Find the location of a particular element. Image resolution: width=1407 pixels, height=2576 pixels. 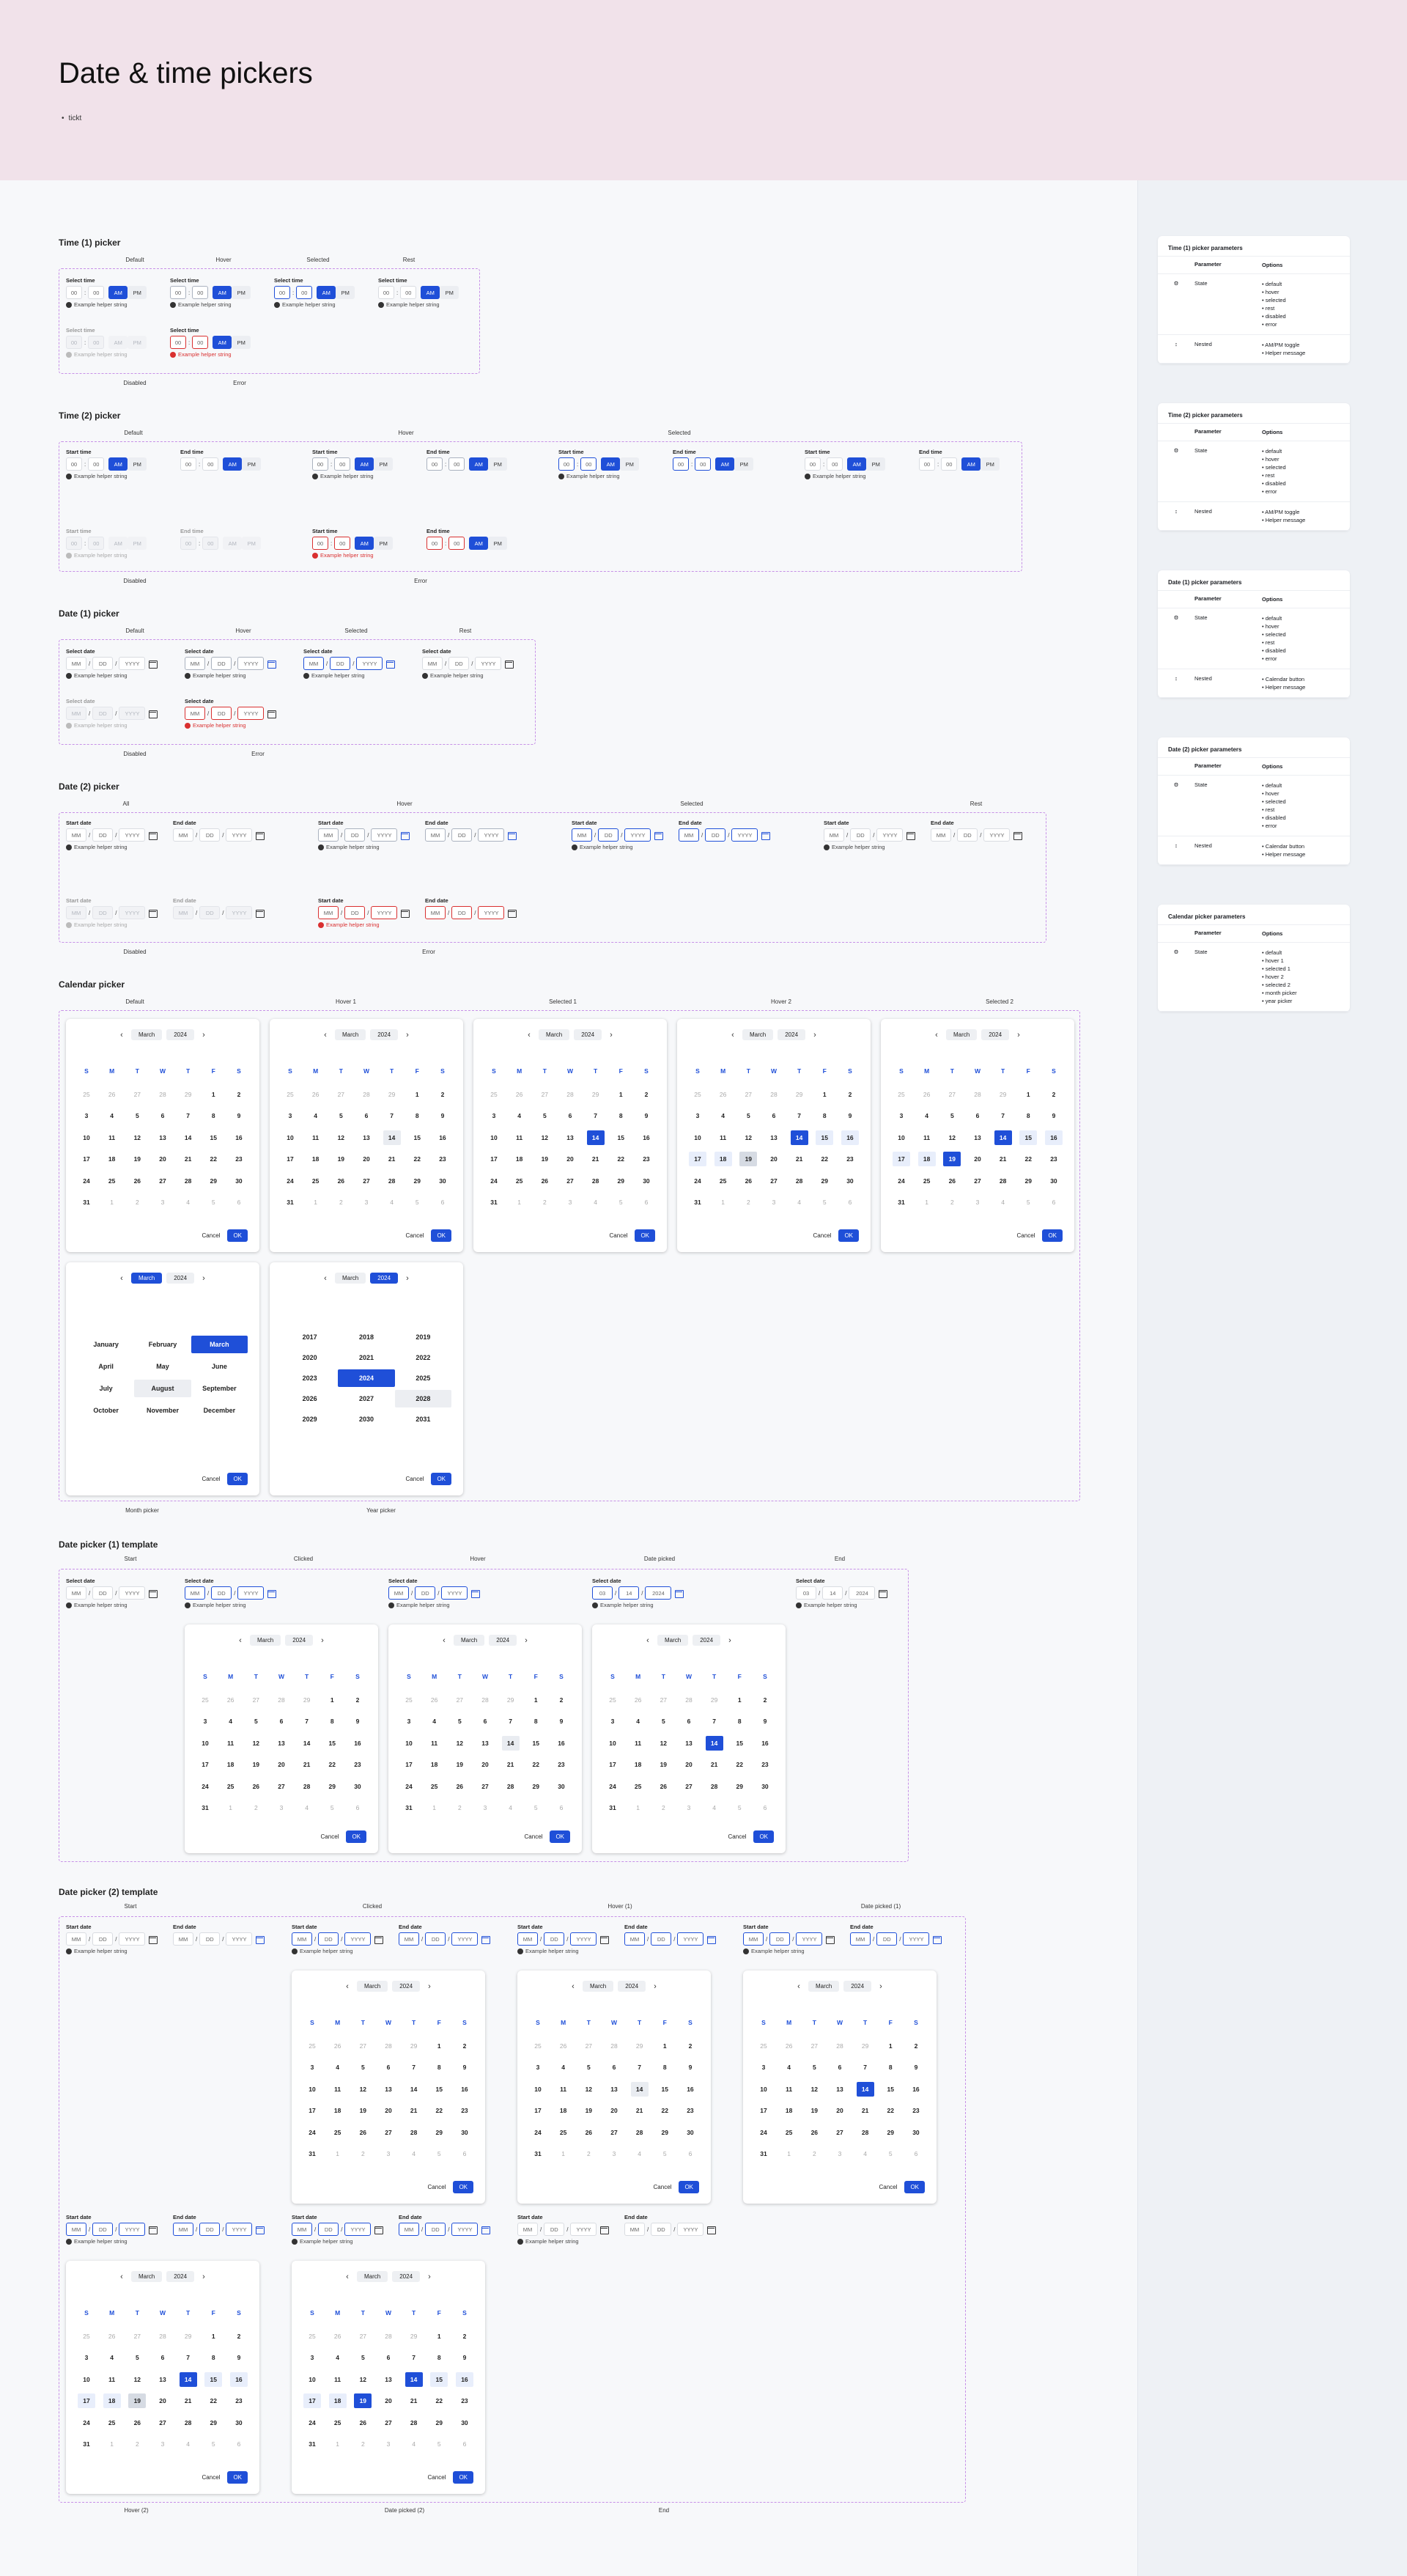

day-cell: 26 is located at coordinates (459, 1786).